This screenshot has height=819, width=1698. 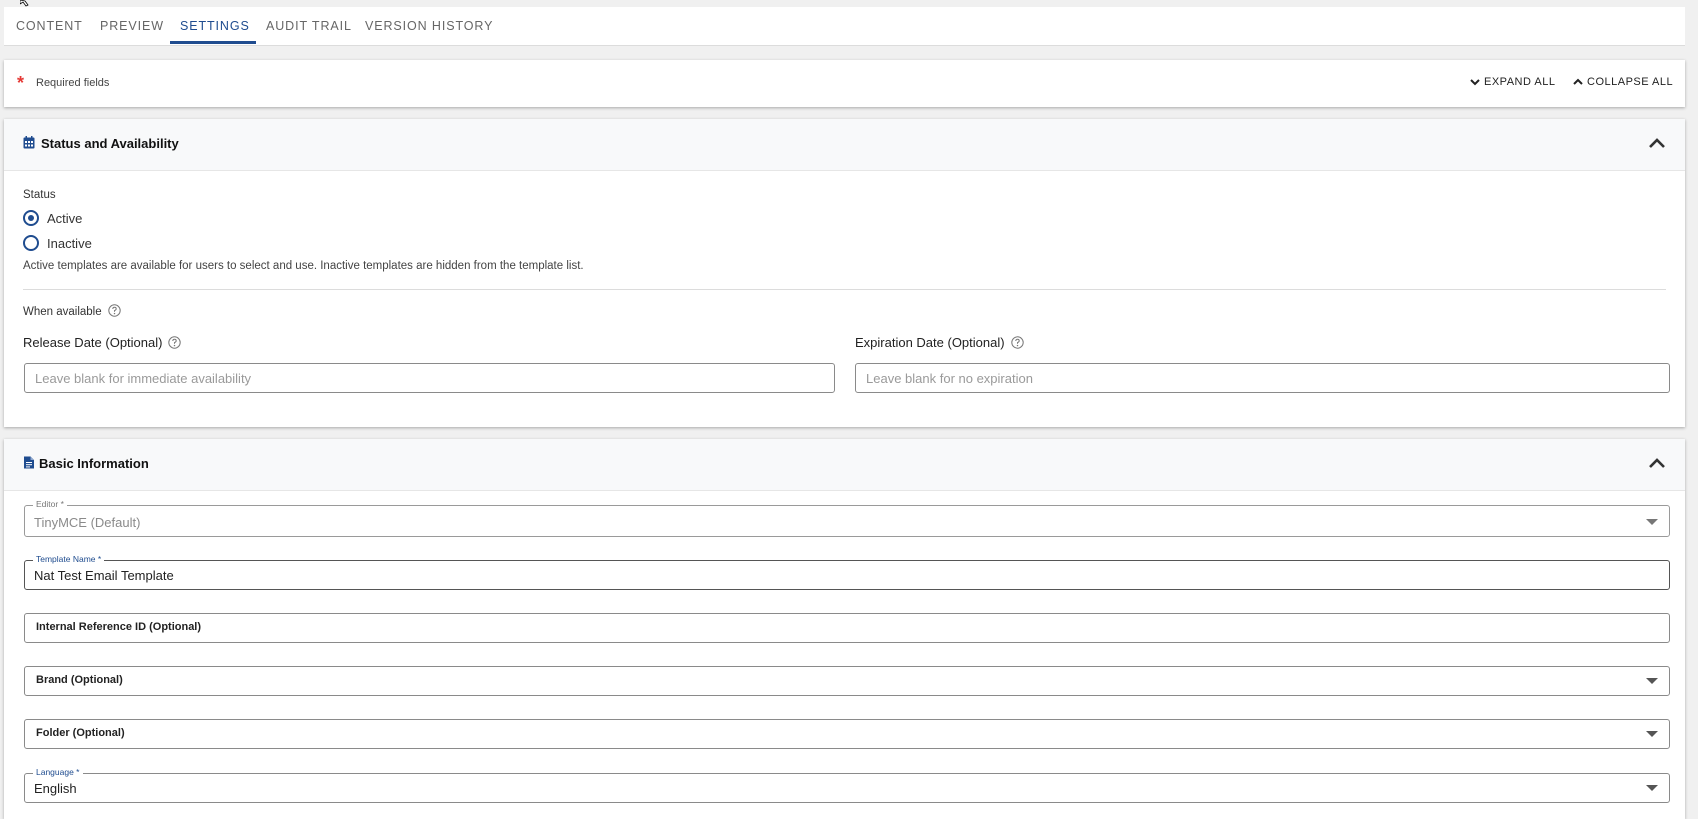 I want to click on radio-checked-icon, so click(x=31, y=218).